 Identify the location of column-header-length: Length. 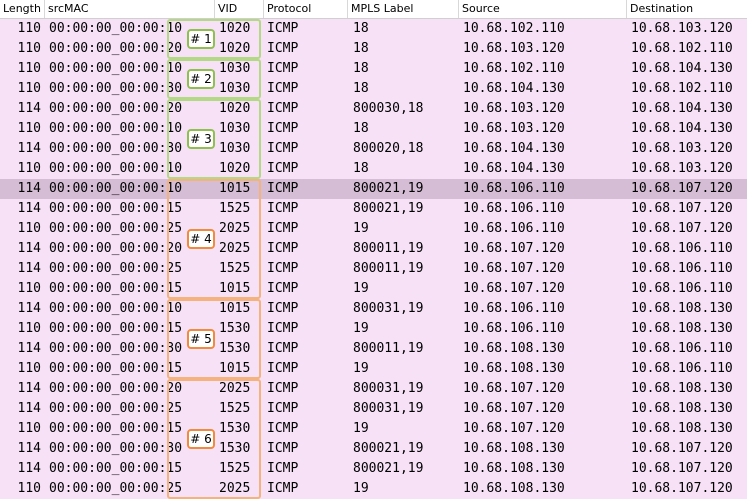
(22, 9).